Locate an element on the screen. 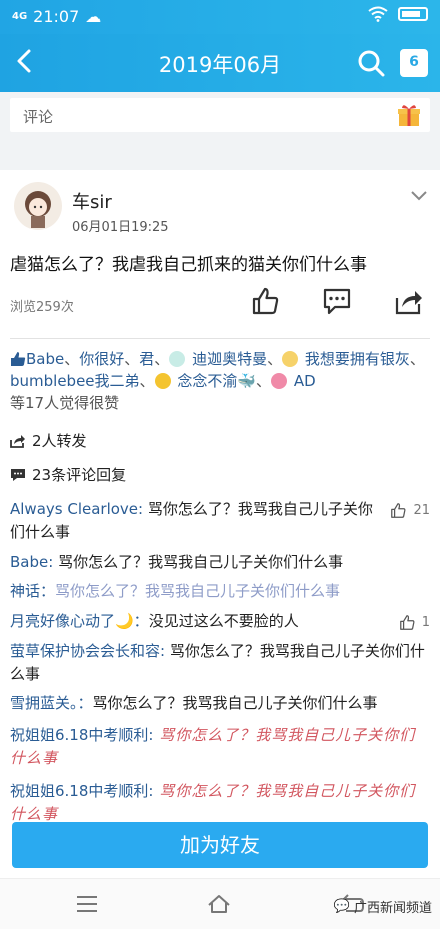  whale-icon: 🐳 is located at coordinates (247, 381).